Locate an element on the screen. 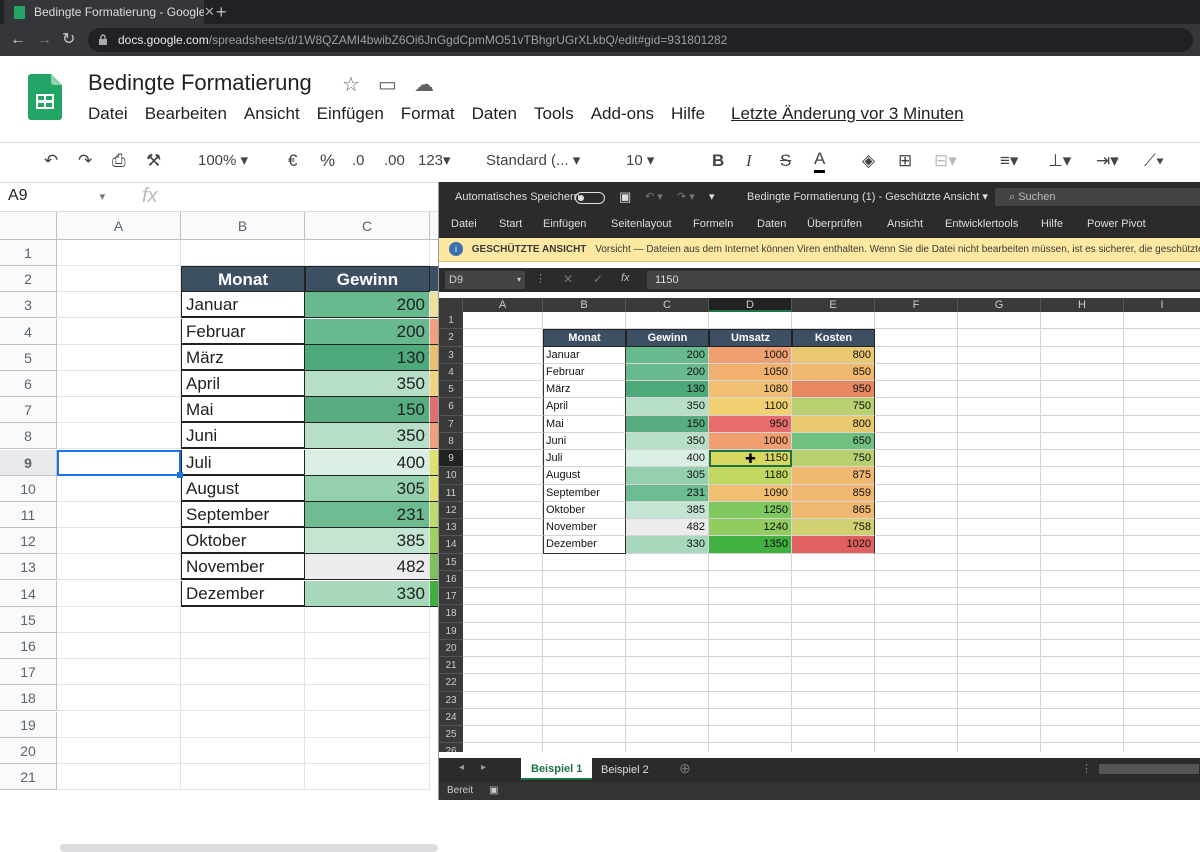  ribbon-tab-formeln: Formeln is located at coordinates (713, 224).